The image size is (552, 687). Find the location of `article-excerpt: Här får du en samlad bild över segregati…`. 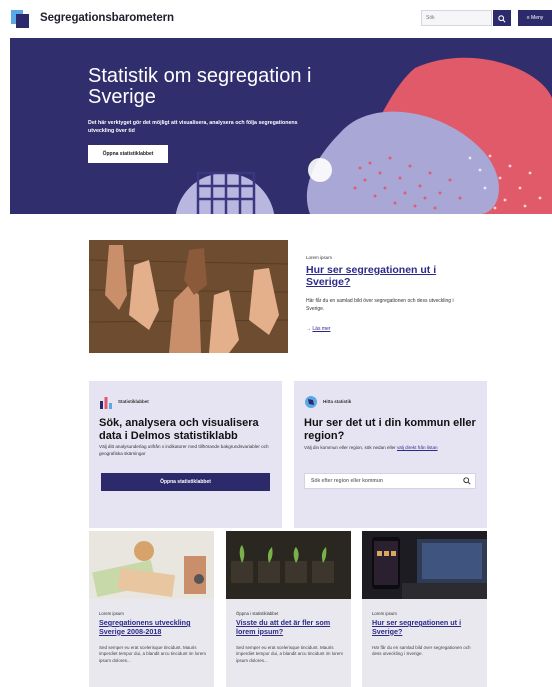

article-excerpt: Här får du en samlad bild över segregati… is located at coordinates (421, 651).